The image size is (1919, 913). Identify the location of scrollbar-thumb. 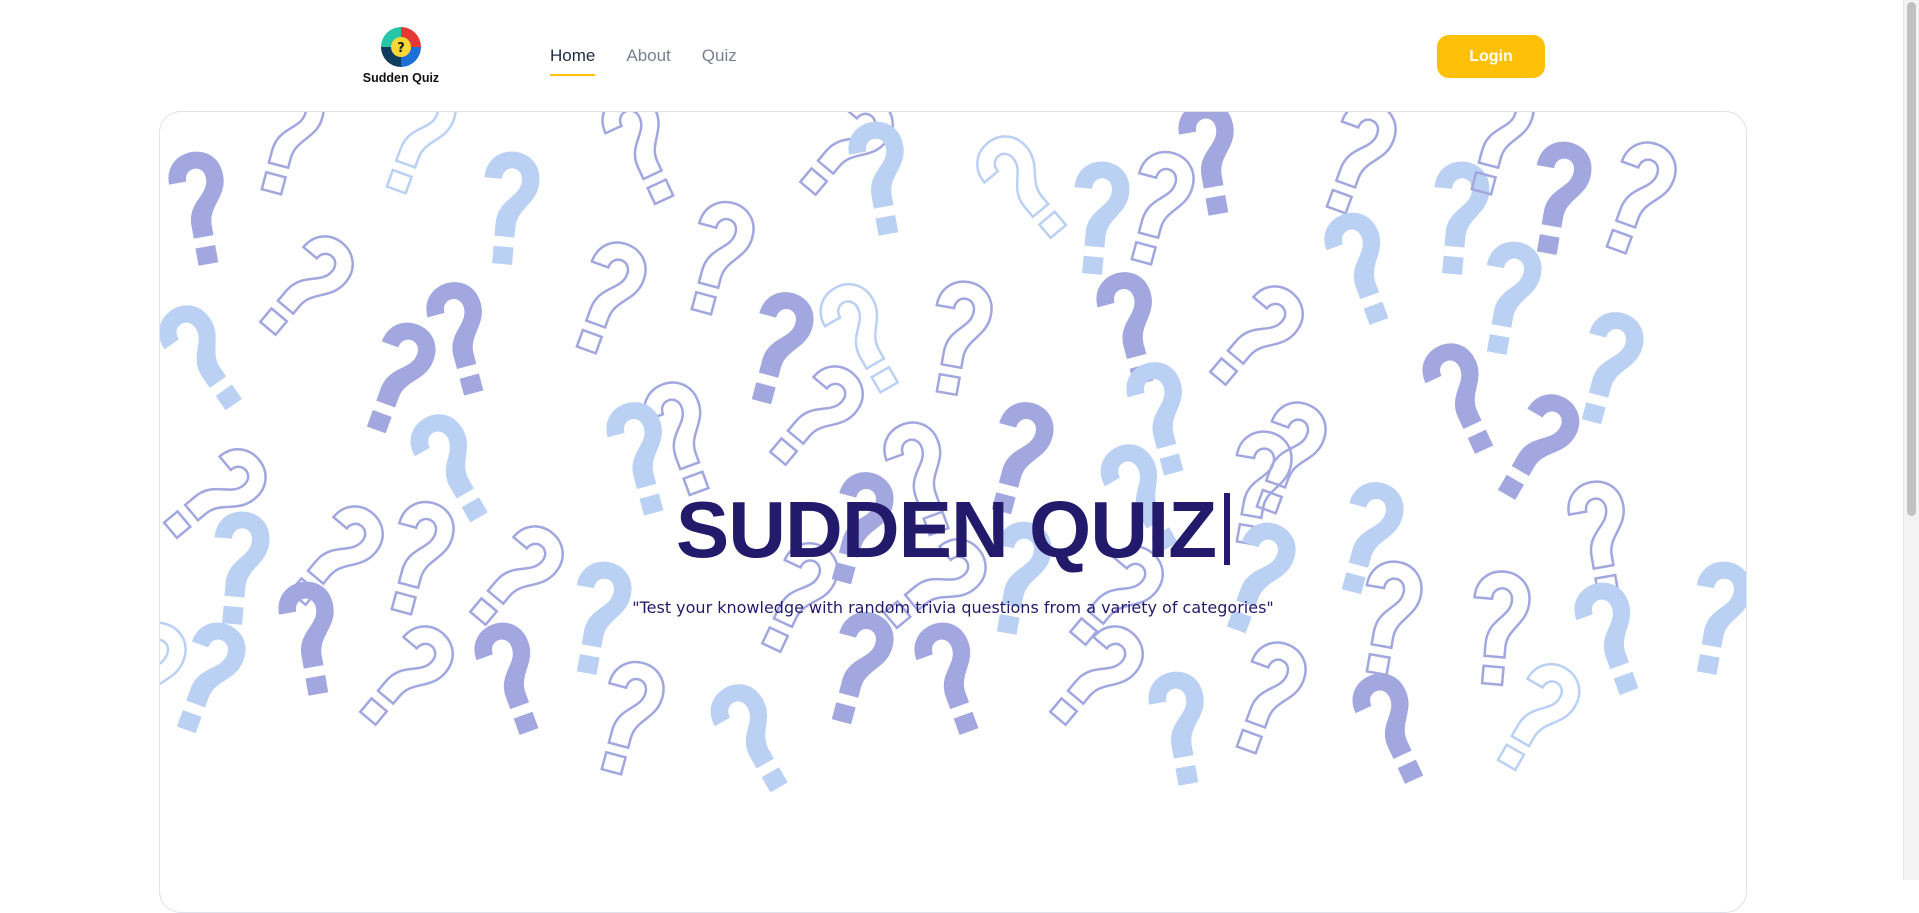
(1911, 259).